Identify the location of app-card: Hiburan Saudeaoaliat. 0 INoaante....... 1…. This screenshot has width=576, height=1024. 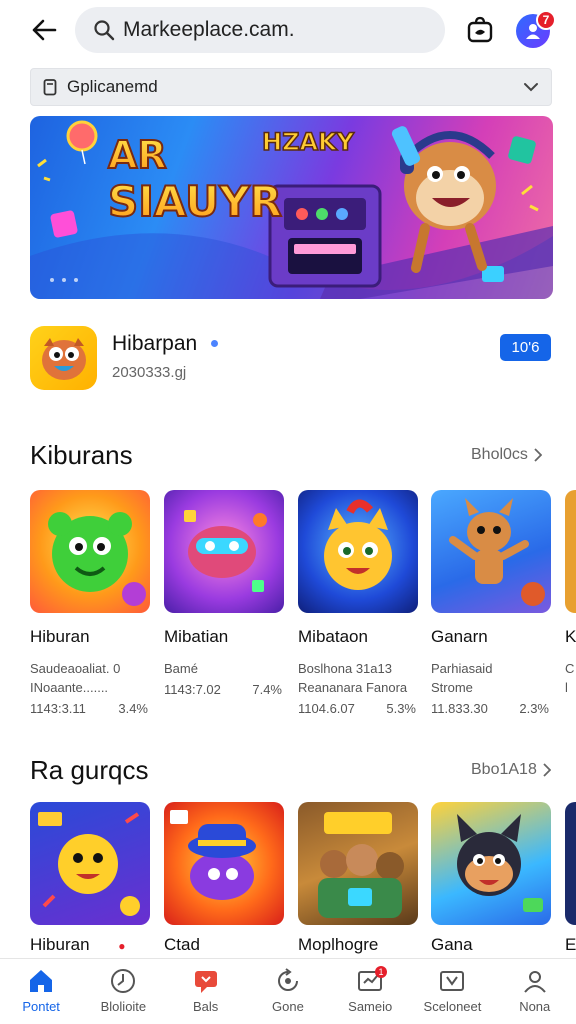
(90, 603).